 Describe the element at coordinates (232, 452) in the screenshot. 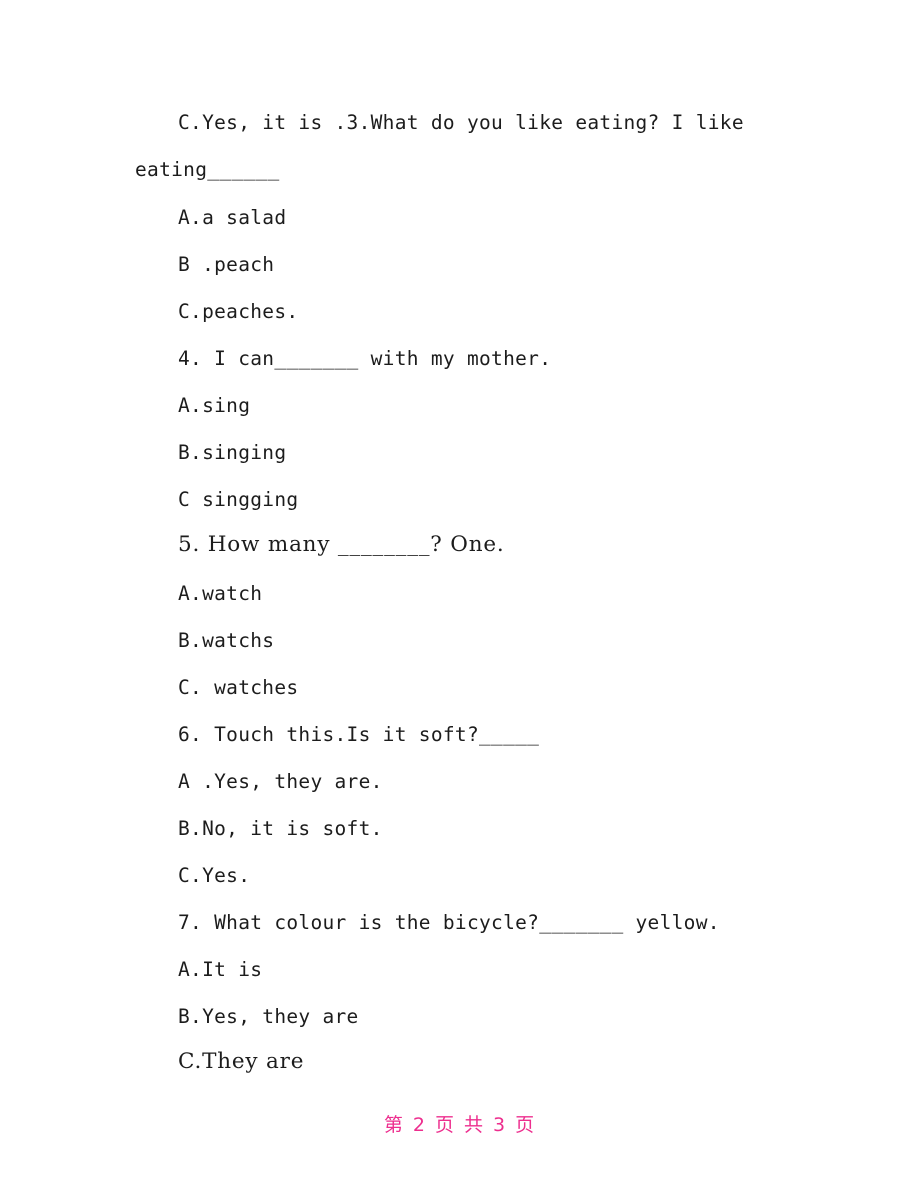

I see `question-4-option-b: B.singing` at that location.